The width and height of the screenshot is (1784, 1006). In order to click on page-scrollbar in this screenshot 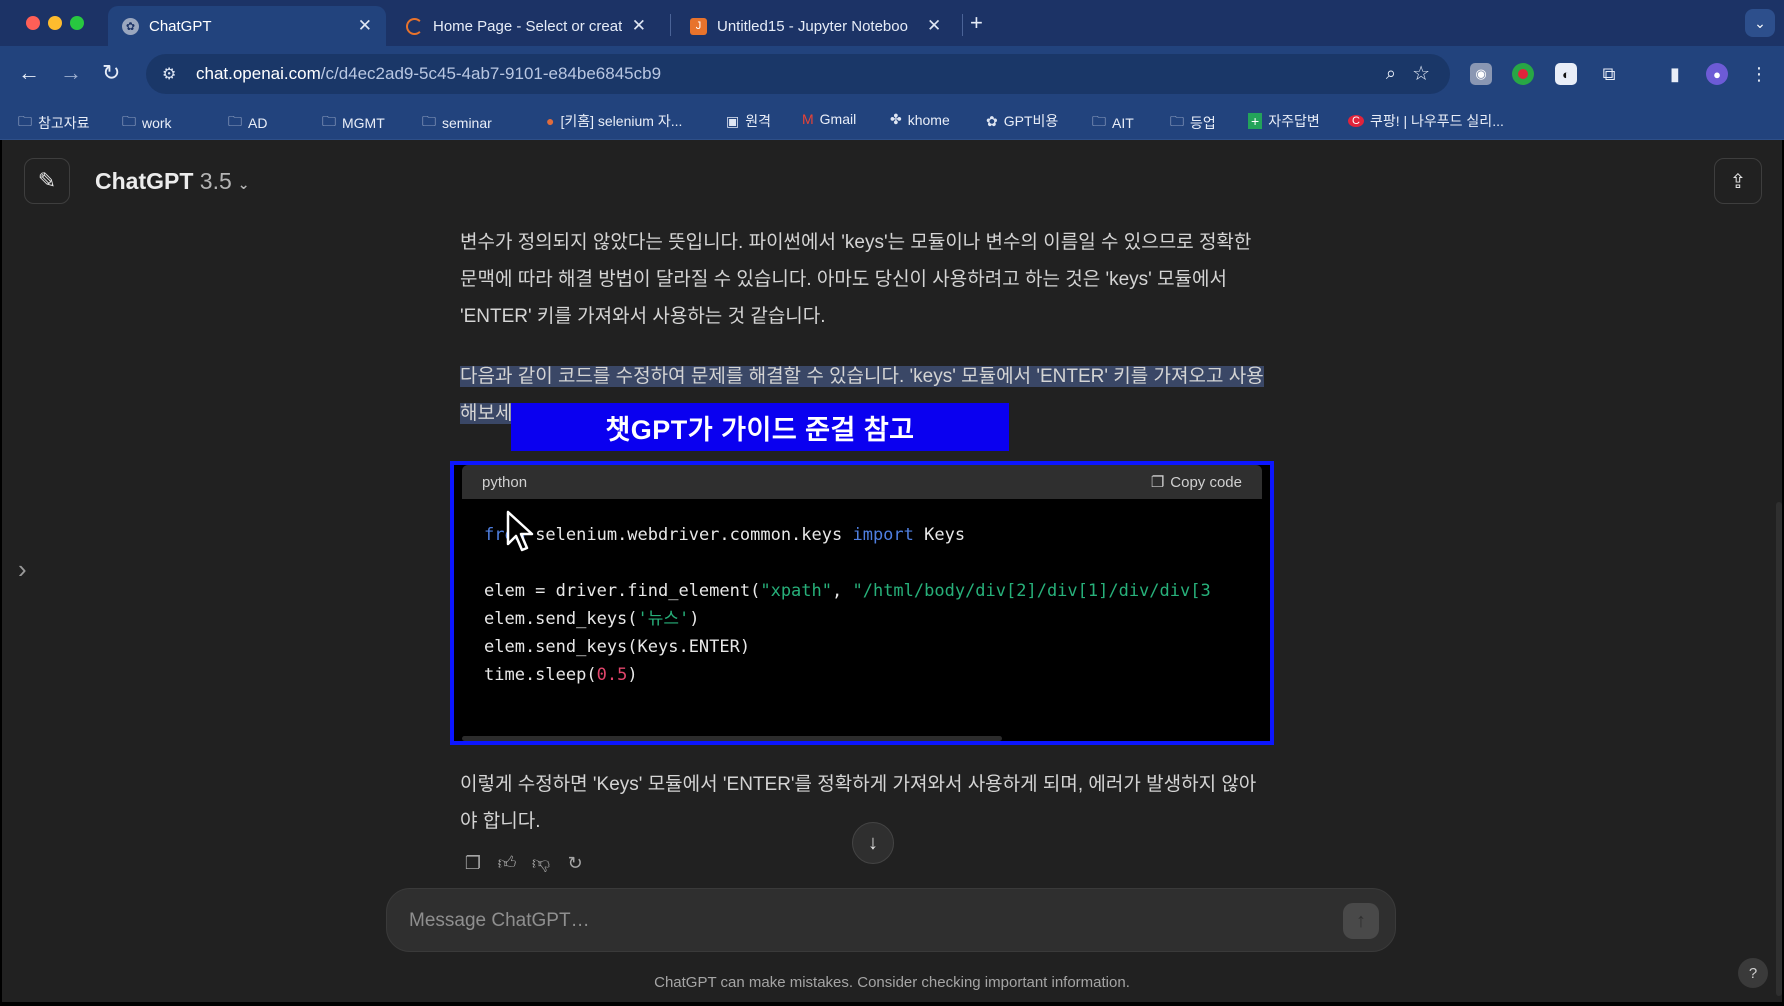, I will do `click(1779, 749)`.